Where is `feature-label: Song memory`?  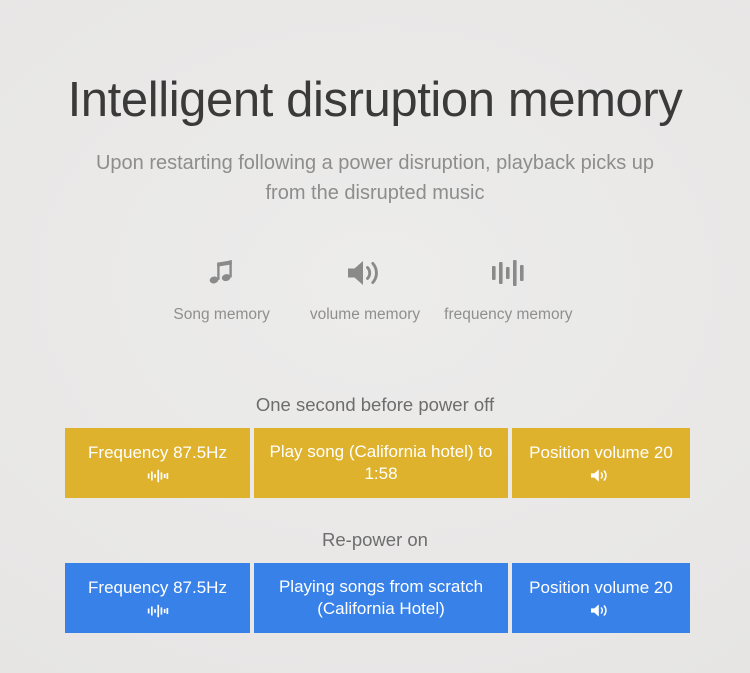
feature-label: Song memory is located at coordinates (221, 314).